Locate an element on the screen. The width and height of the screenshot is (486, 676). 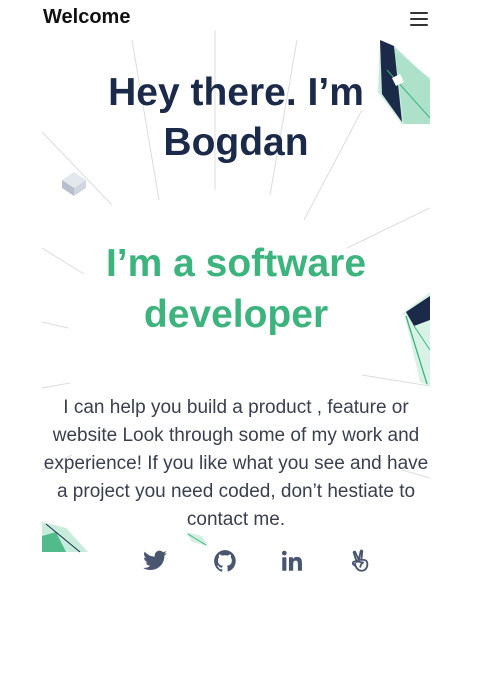
twitter-icon is located at coordinates (155, 560).